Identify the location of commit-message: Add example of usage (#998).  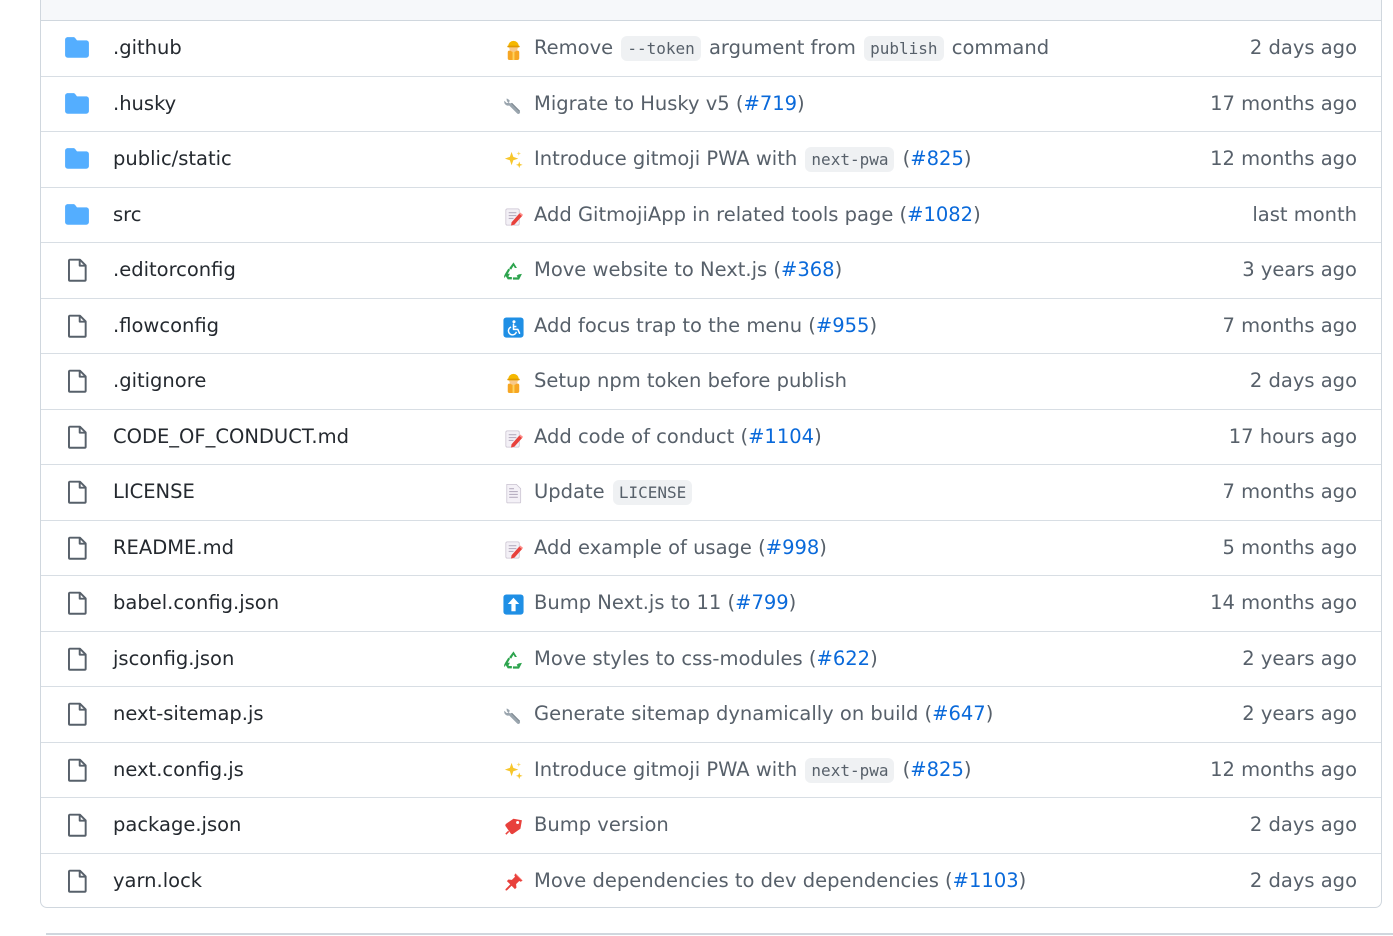
(680, 548).